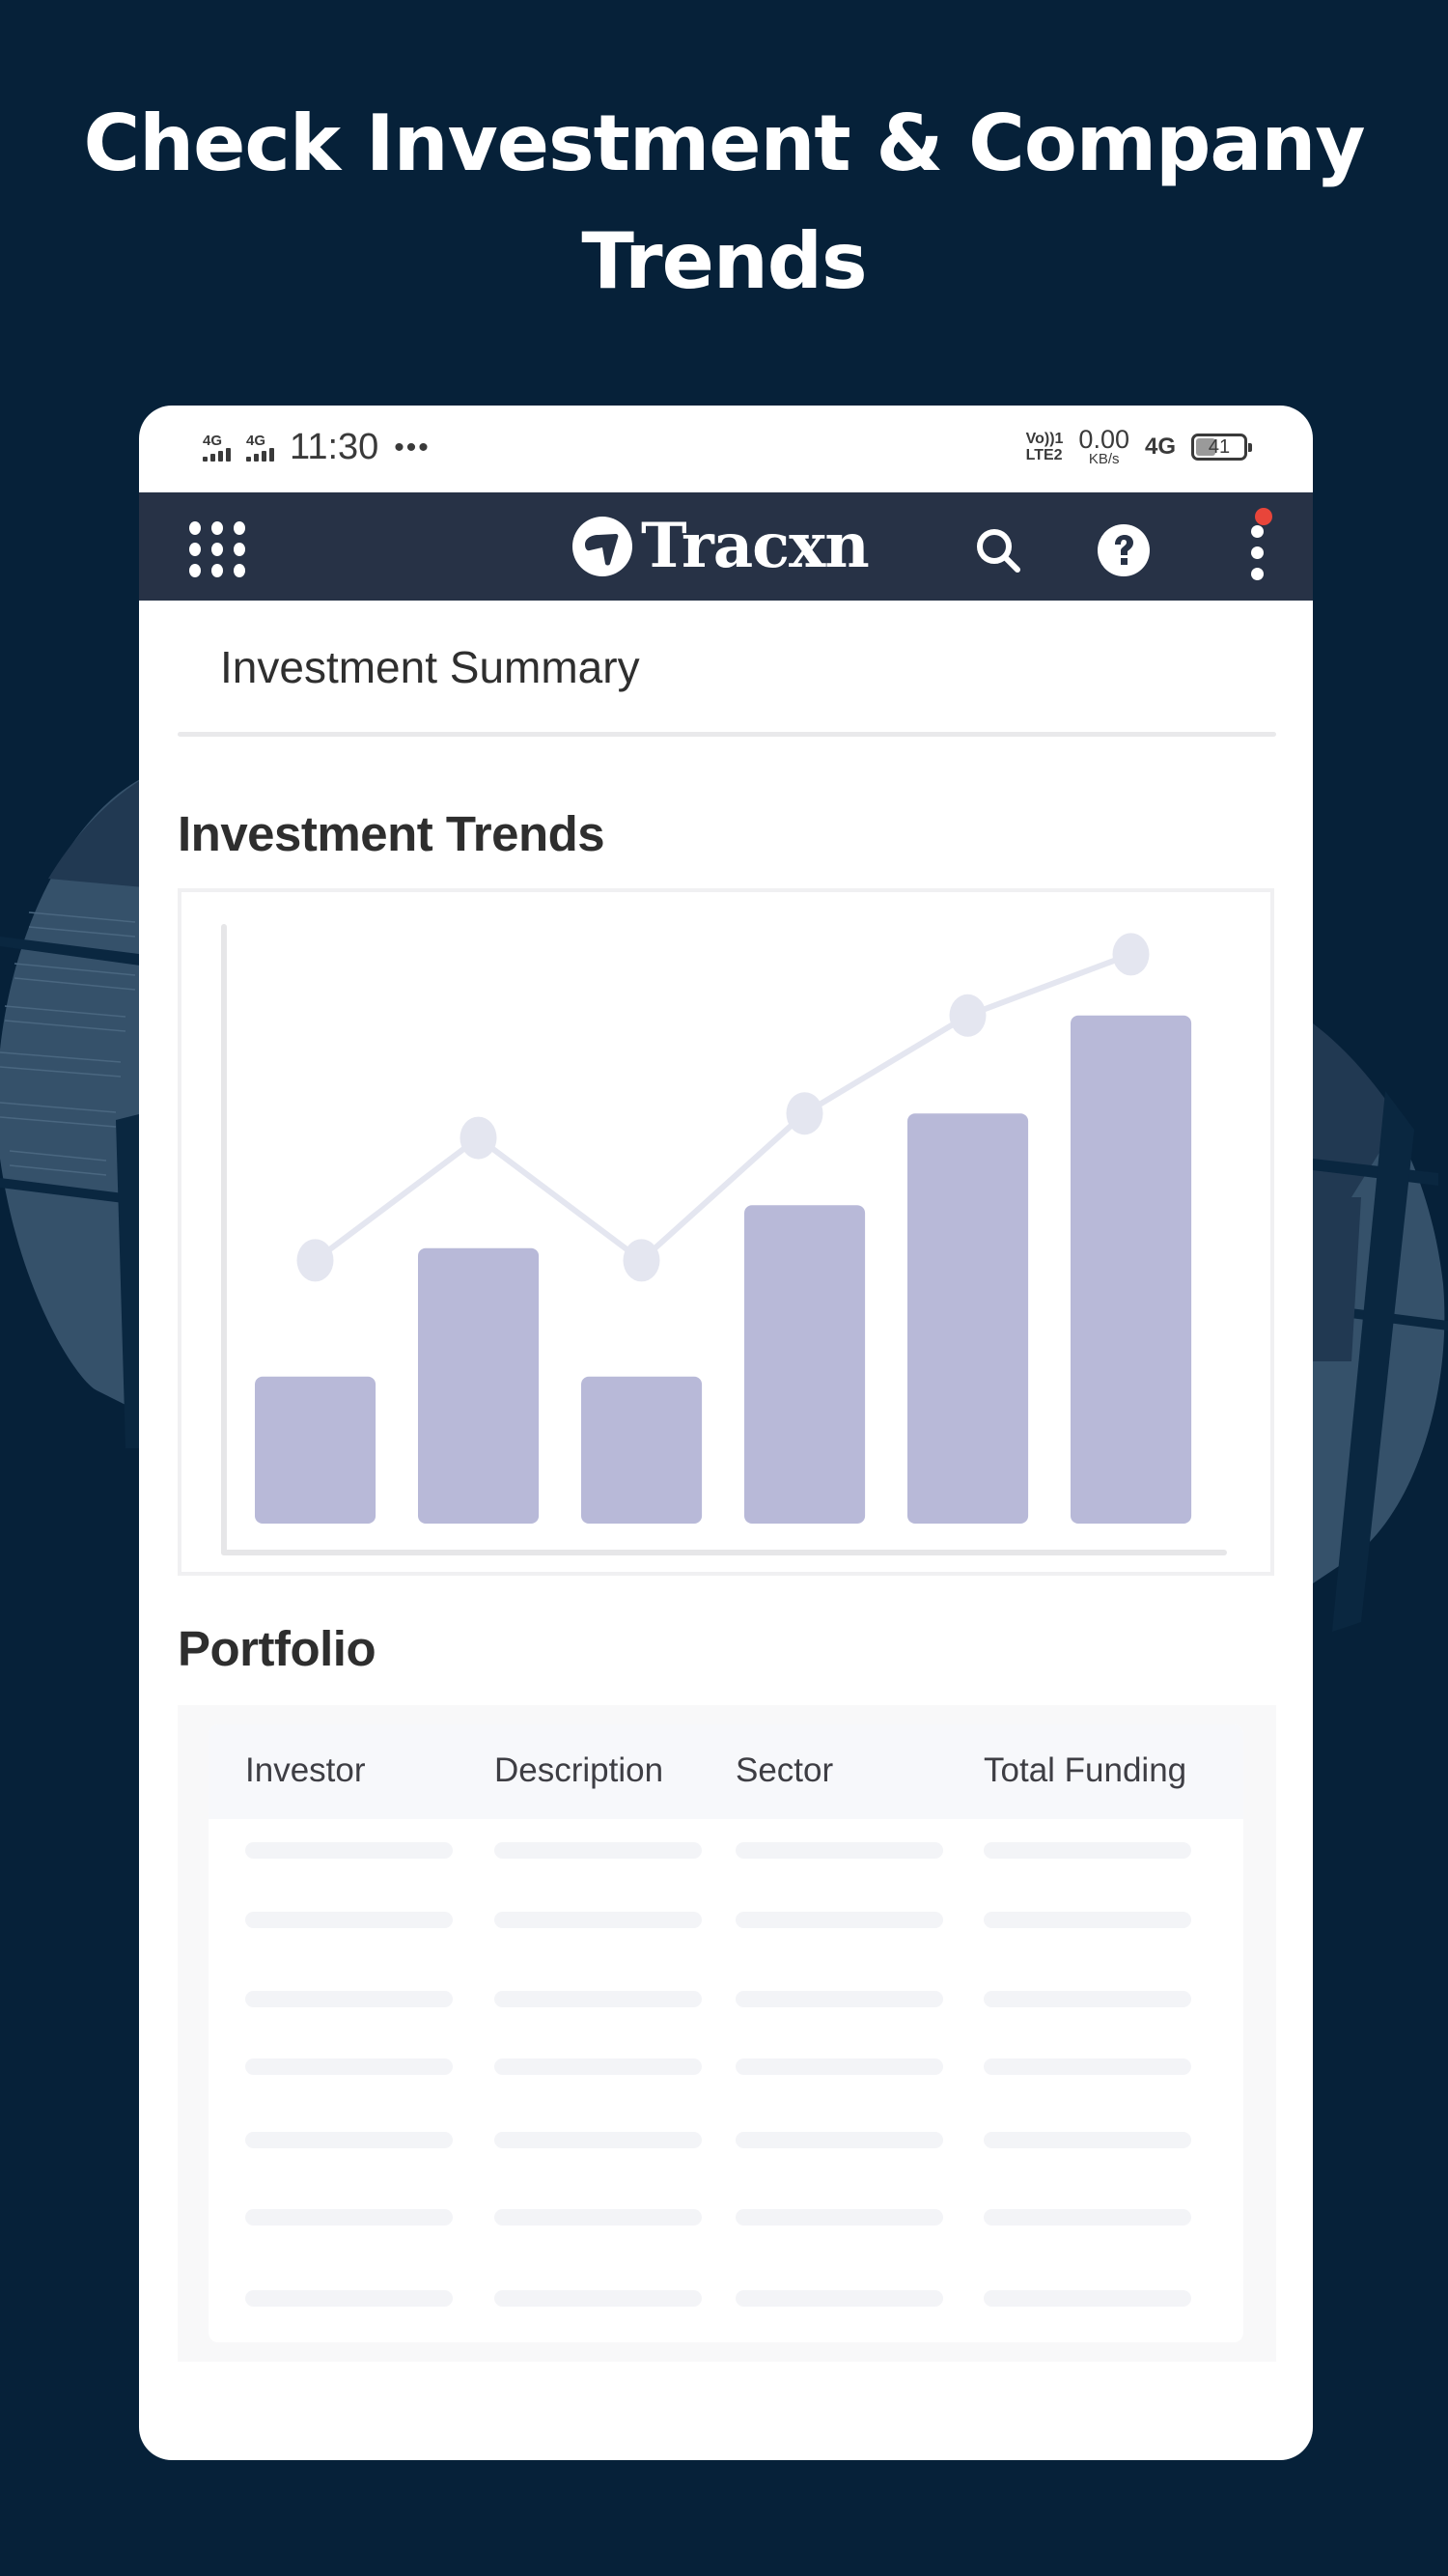  I want to click on portfolio-title: Portfolio, so click(277, 1649).